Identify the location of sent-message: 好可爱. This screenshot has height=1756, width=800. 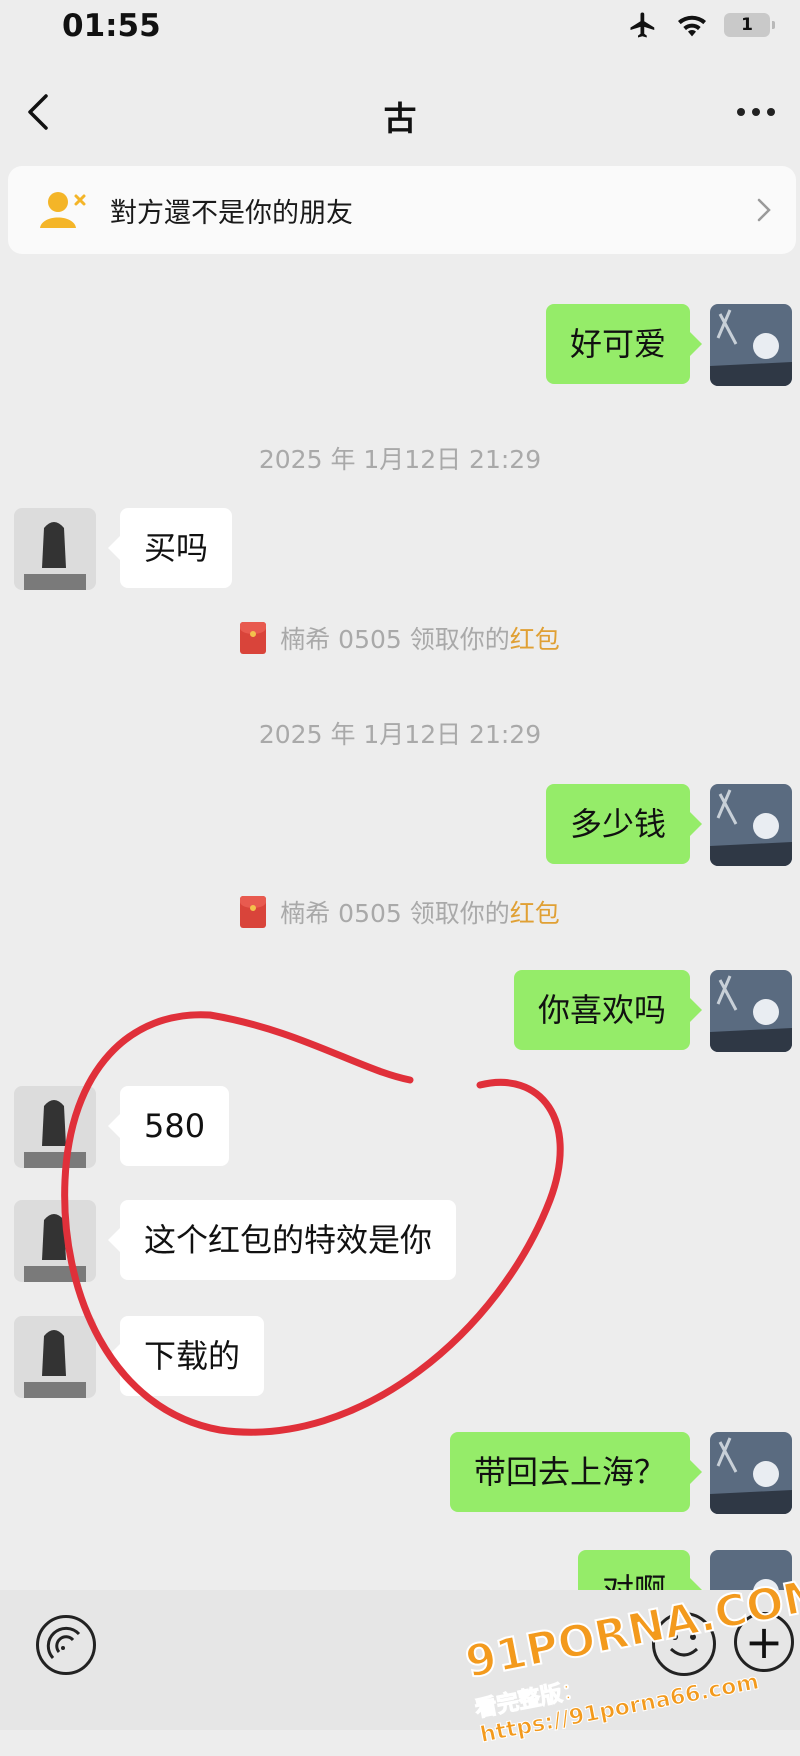
(624, 344).